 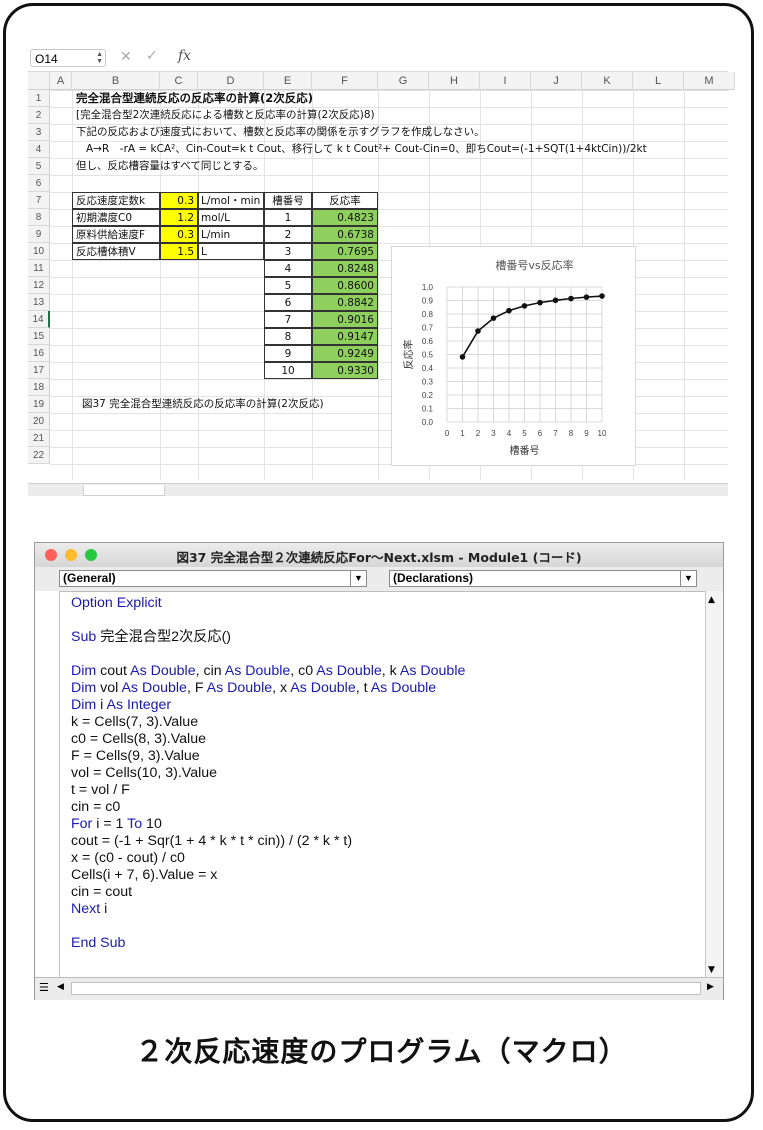 What do you see at coordinates (386, 756) in the screenshot?
I see `code-line: F = Cells(9, 3).Value` at bounding box center [386, 756].